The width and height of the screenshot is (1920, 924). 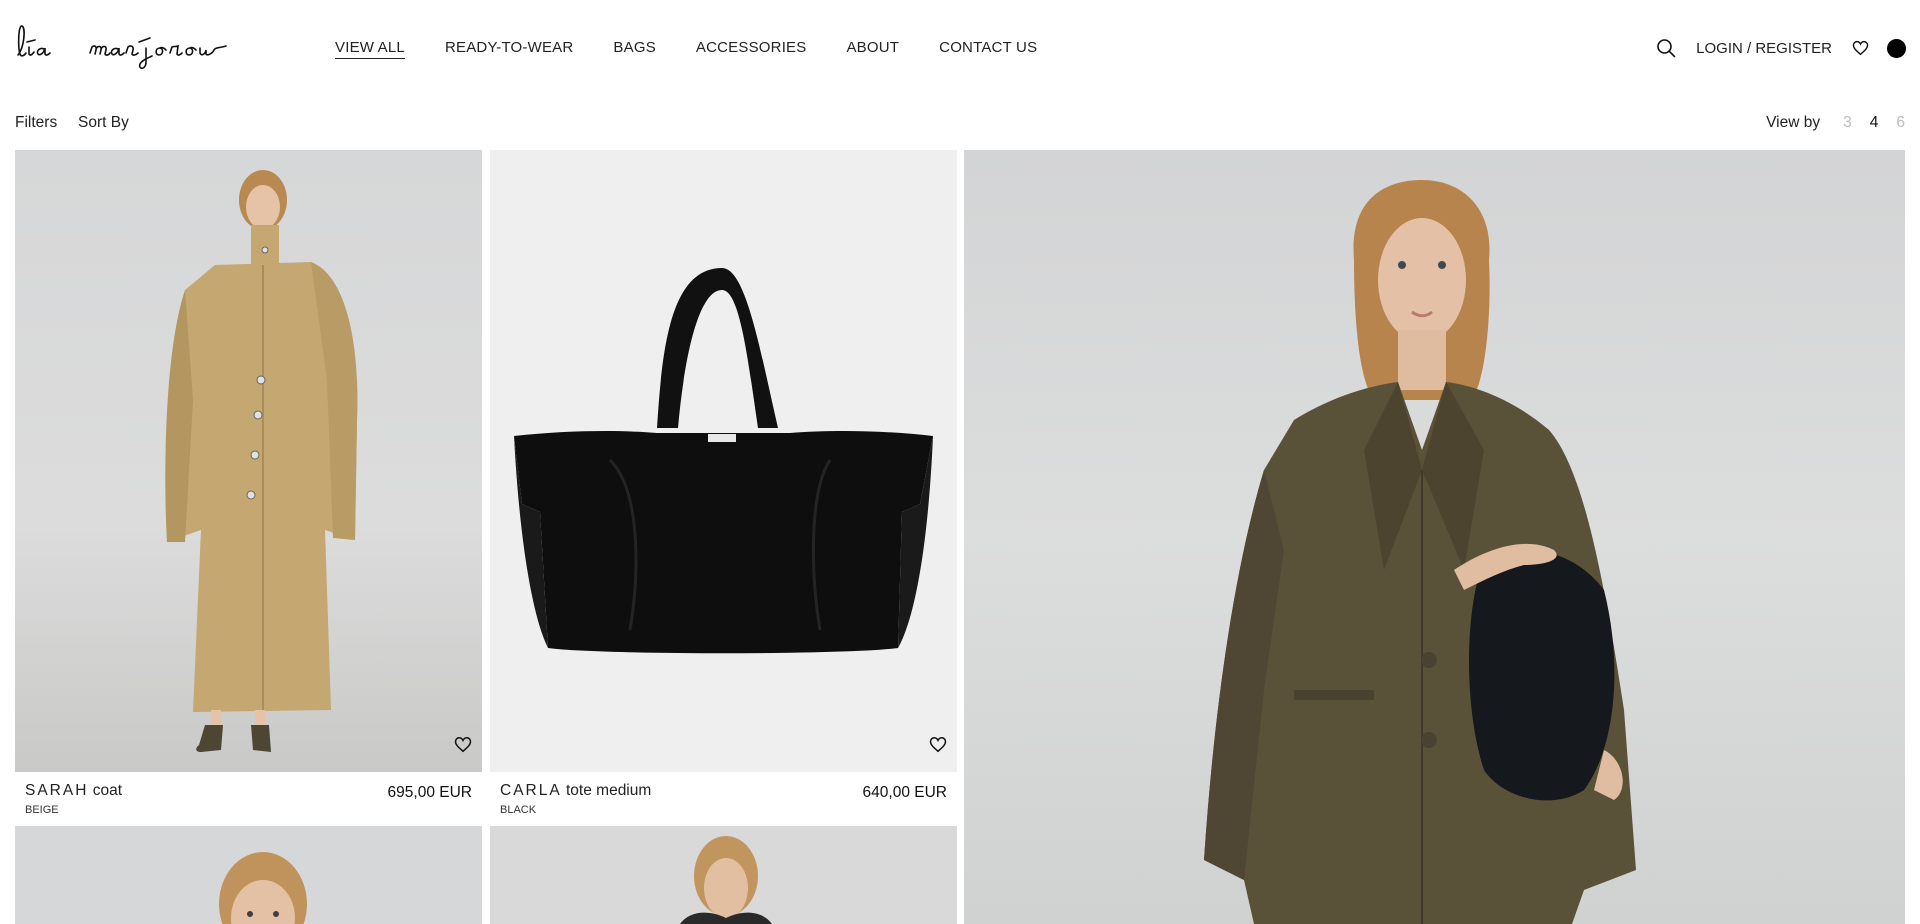 What do you see at coordinates (1896, 48) in the screenshot?
I see `account-icon` at bounding box center [1896, 48].